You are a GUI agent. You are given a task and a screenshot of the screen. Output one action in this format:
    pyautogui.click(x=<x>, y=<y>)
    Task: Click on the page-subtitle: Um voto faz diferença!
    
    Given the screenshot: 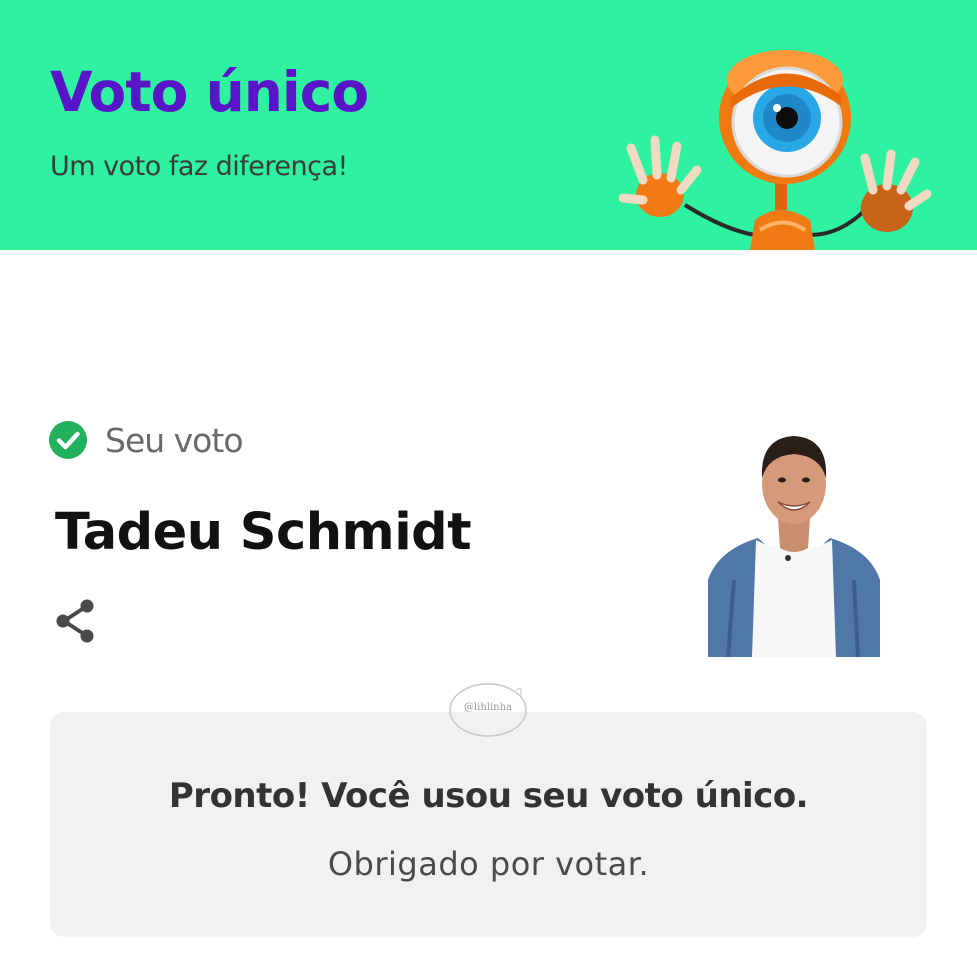 What is the action you would take?
    pyautogui.click(x=199, y=166)
    